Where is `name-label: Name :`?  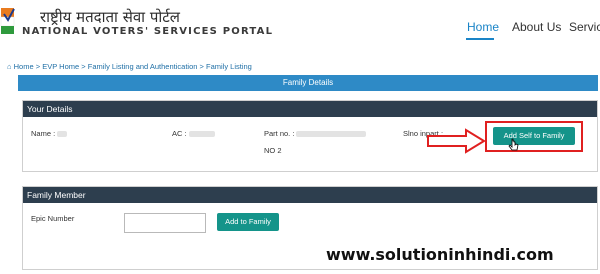
name-label: Name : is located at coordinates (43, 133).